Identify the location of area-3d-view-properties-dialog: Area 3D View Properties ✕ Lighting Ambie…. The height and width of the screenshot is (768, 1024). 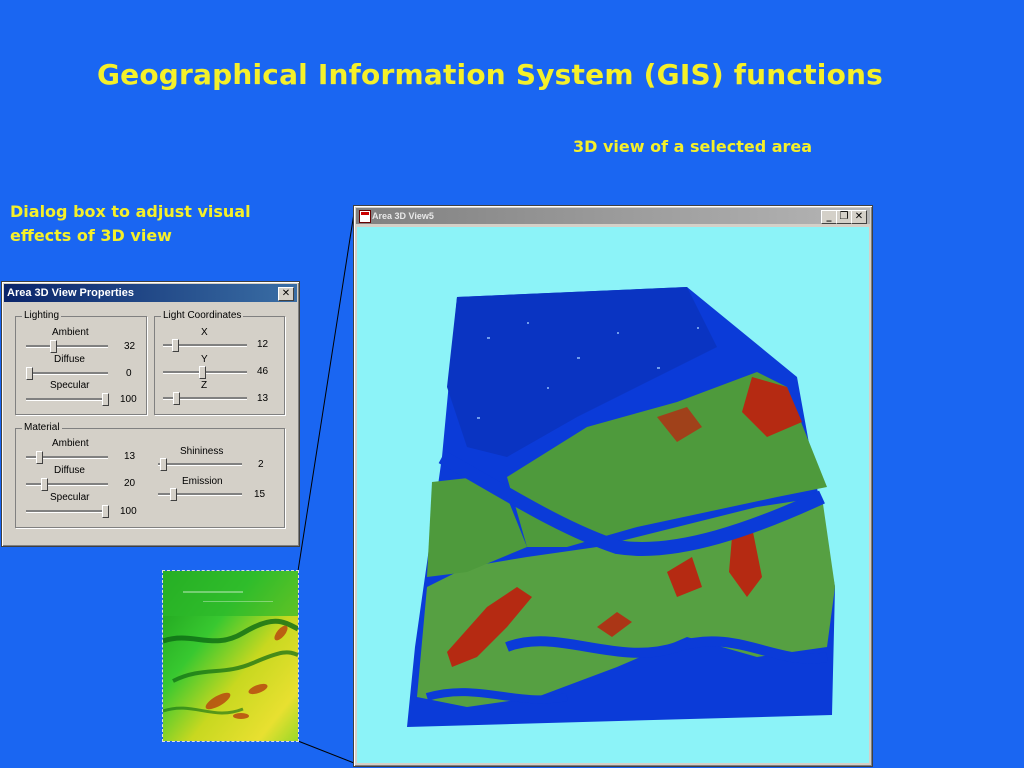
(150, 414).